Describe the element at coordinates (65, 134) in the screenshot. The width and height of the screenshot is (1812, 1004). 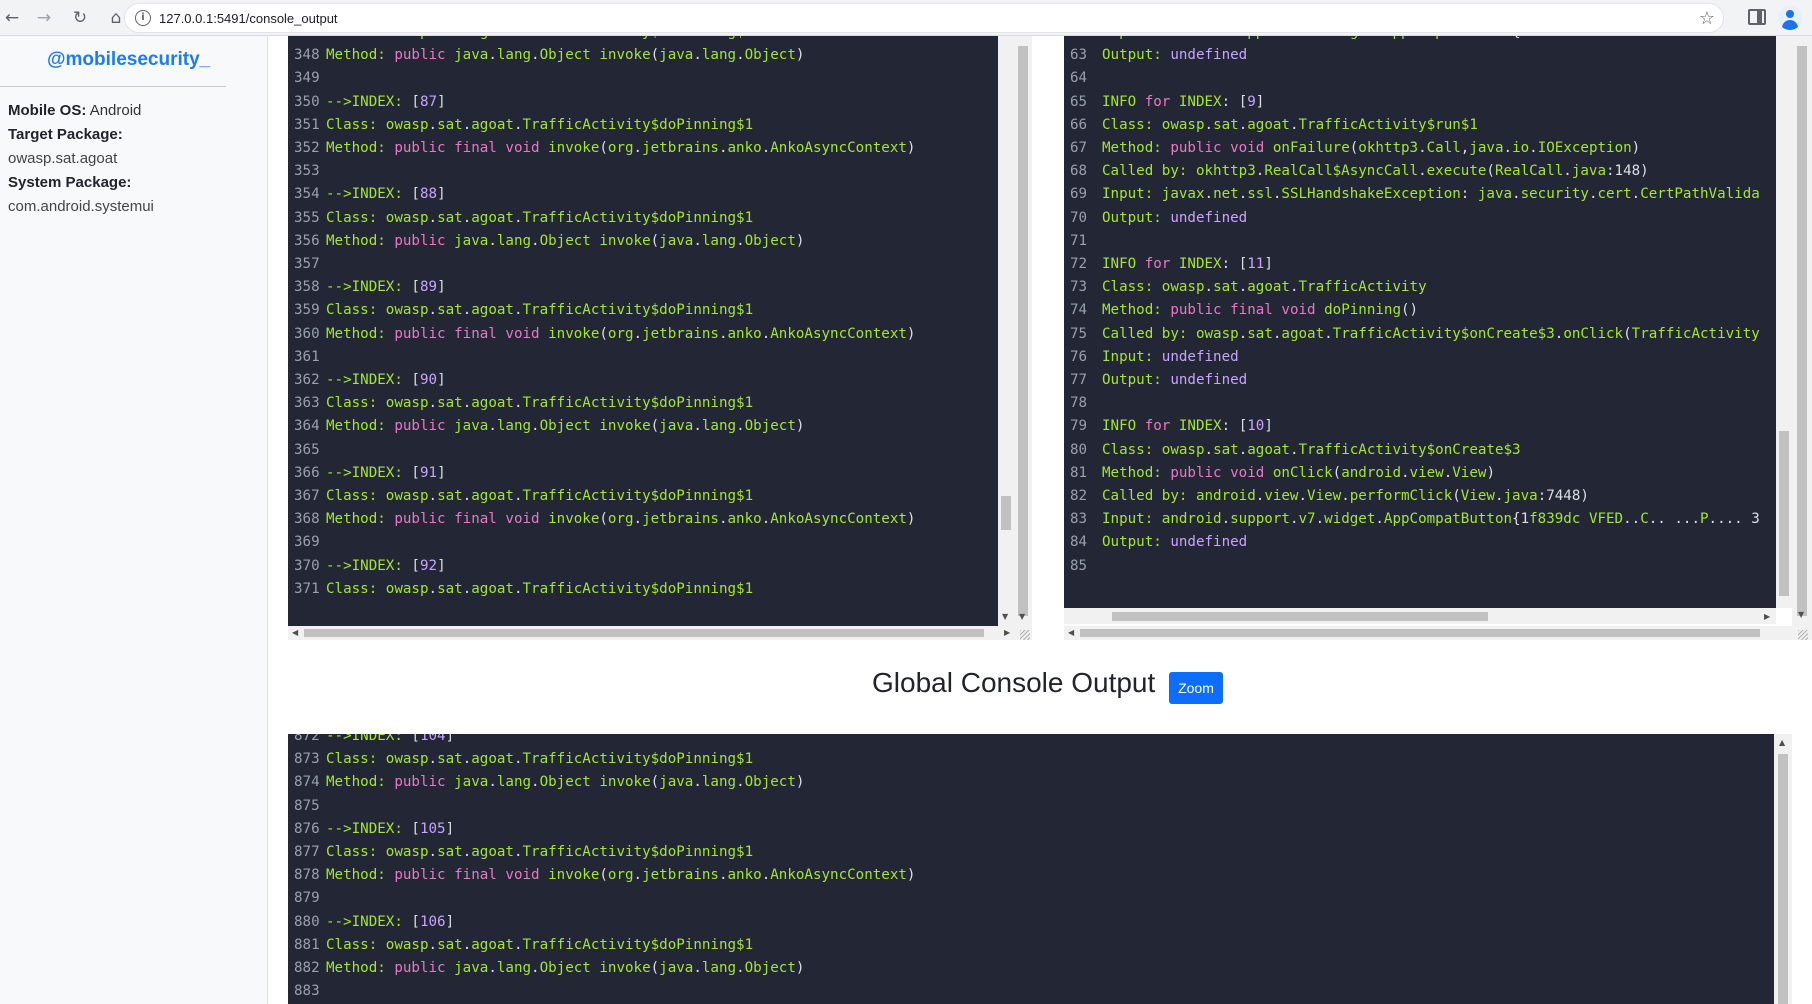
I see `target-package-label-row: Target Package:` at that location.